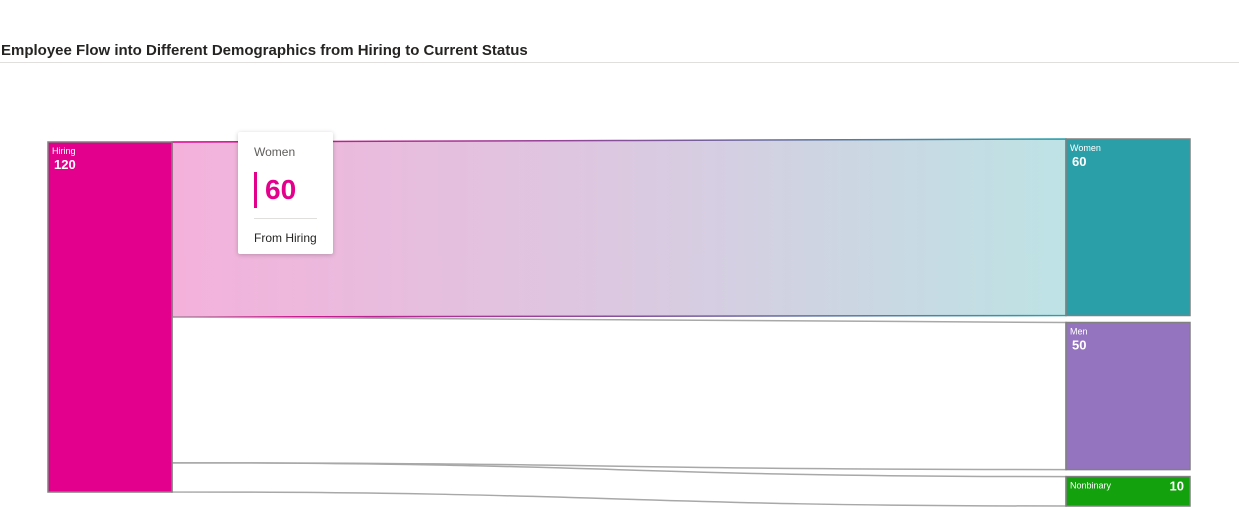 This screenshot has width=1239, height=517. Describe the element at coordinates (255, 190) in the screenshot. I see `tooltip-color-bar` at that location.